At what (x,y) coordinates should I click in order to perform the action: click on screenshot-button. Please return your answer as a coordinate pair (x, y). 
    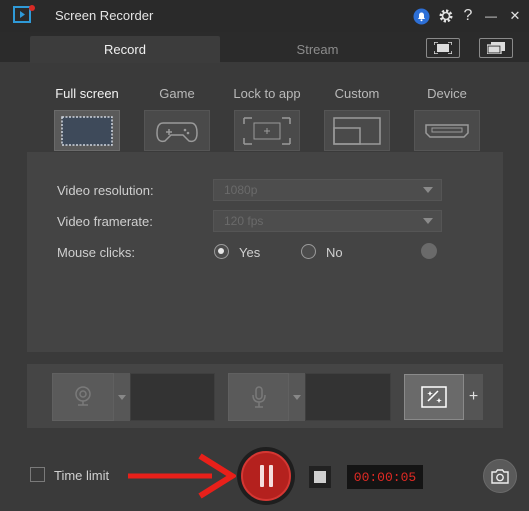
    Looking at the image, I should click on (500, 476).